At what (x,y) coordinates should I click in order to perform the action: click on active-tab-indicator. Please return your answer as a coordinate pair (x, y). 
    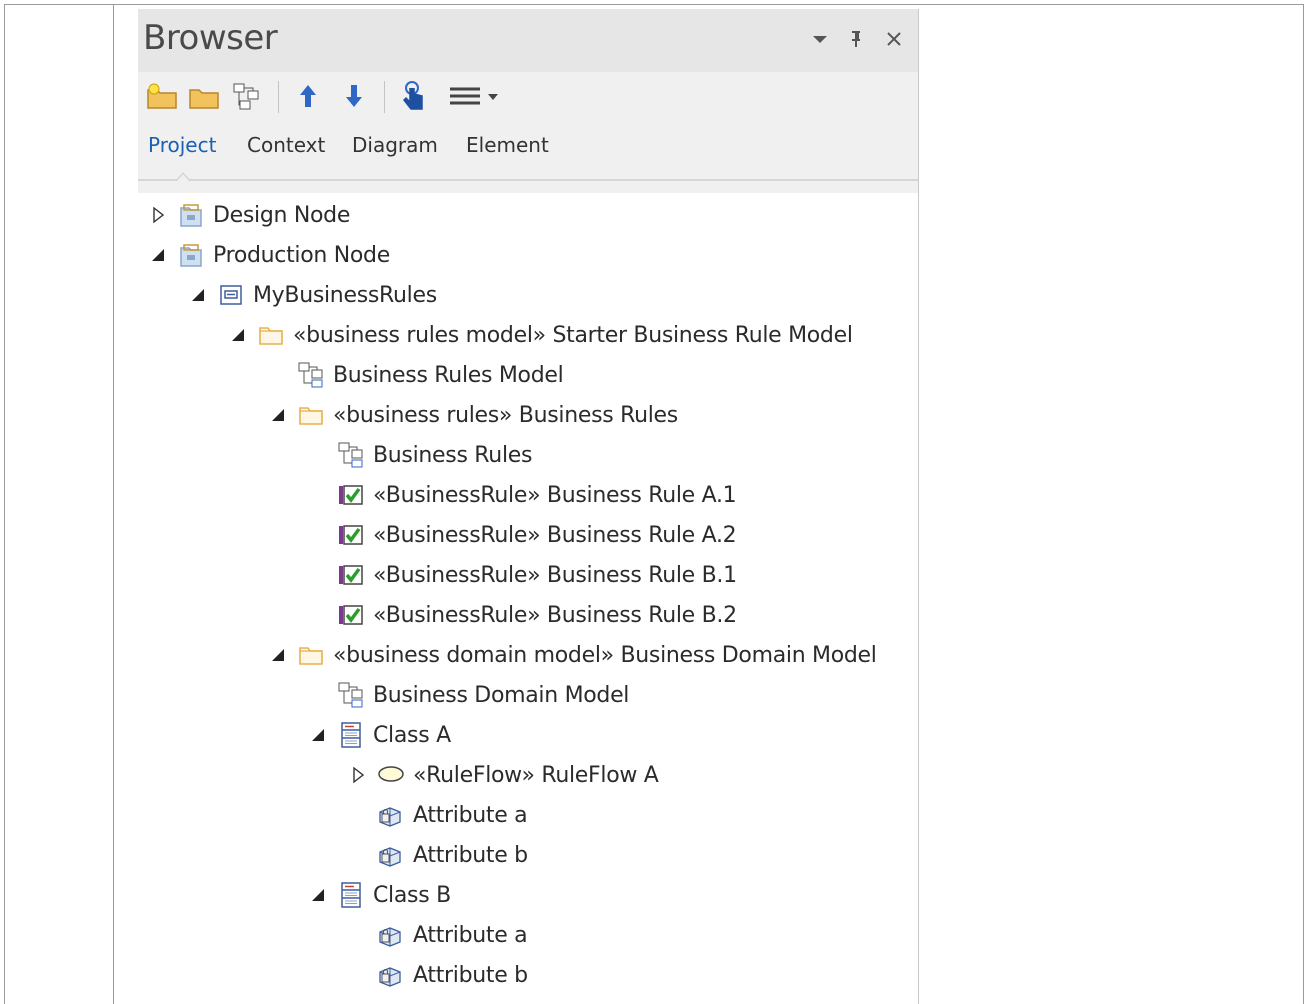
    Looking at the image, I should click on (183, 176).